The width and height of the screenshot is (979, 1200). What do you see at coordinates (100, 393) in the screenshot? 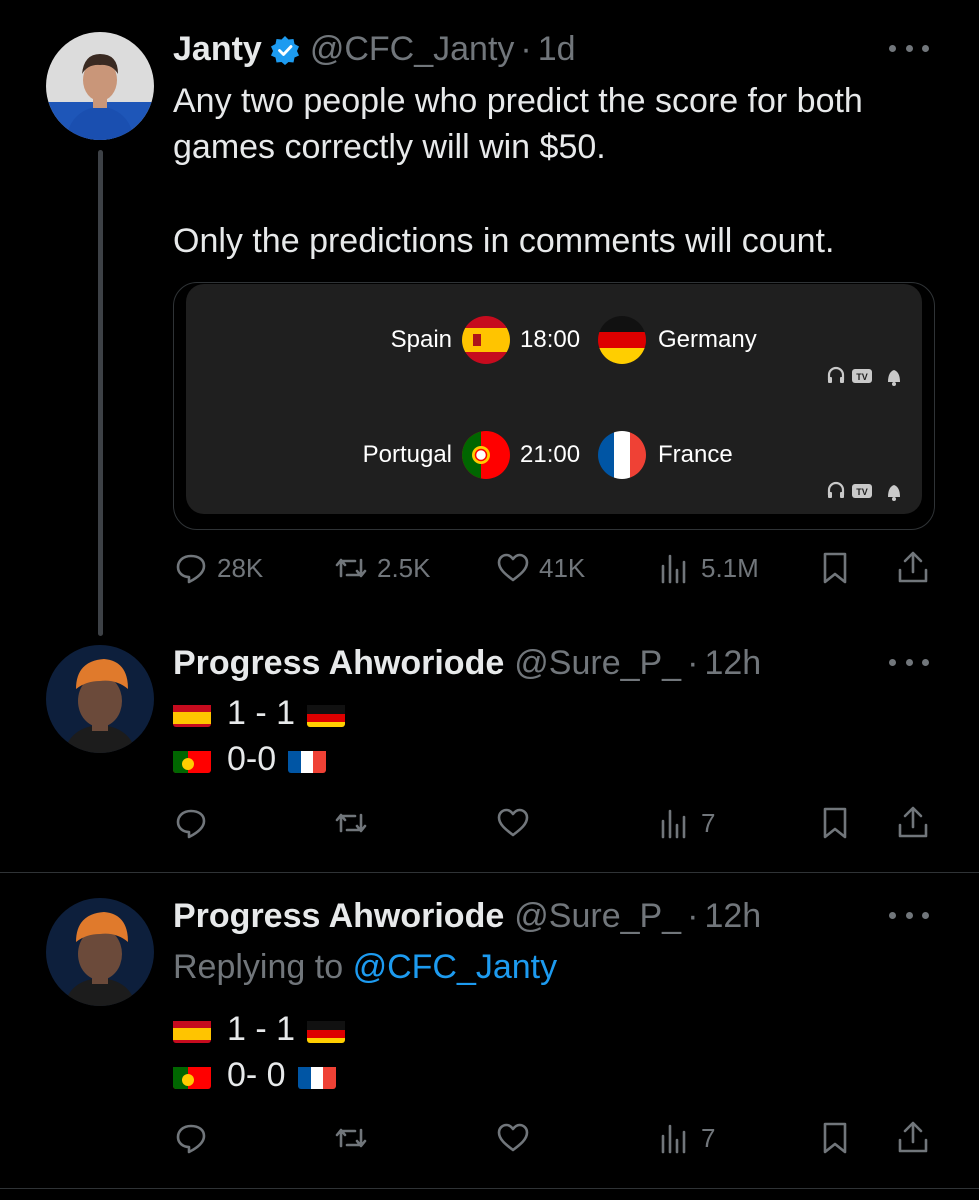
I see `thread-line` at bounding box center [100, 393].